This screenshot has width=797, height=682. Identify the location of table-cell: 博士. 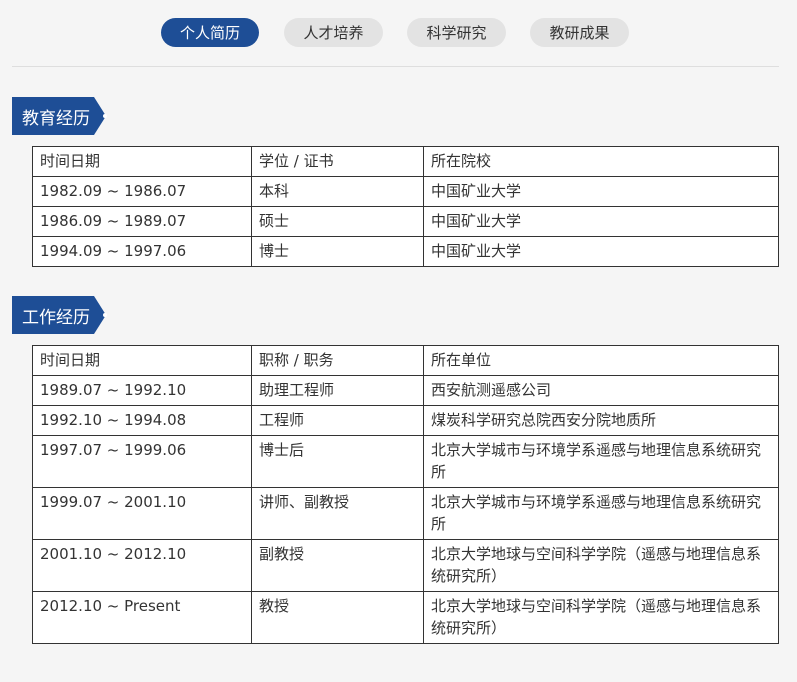
(337, 251).